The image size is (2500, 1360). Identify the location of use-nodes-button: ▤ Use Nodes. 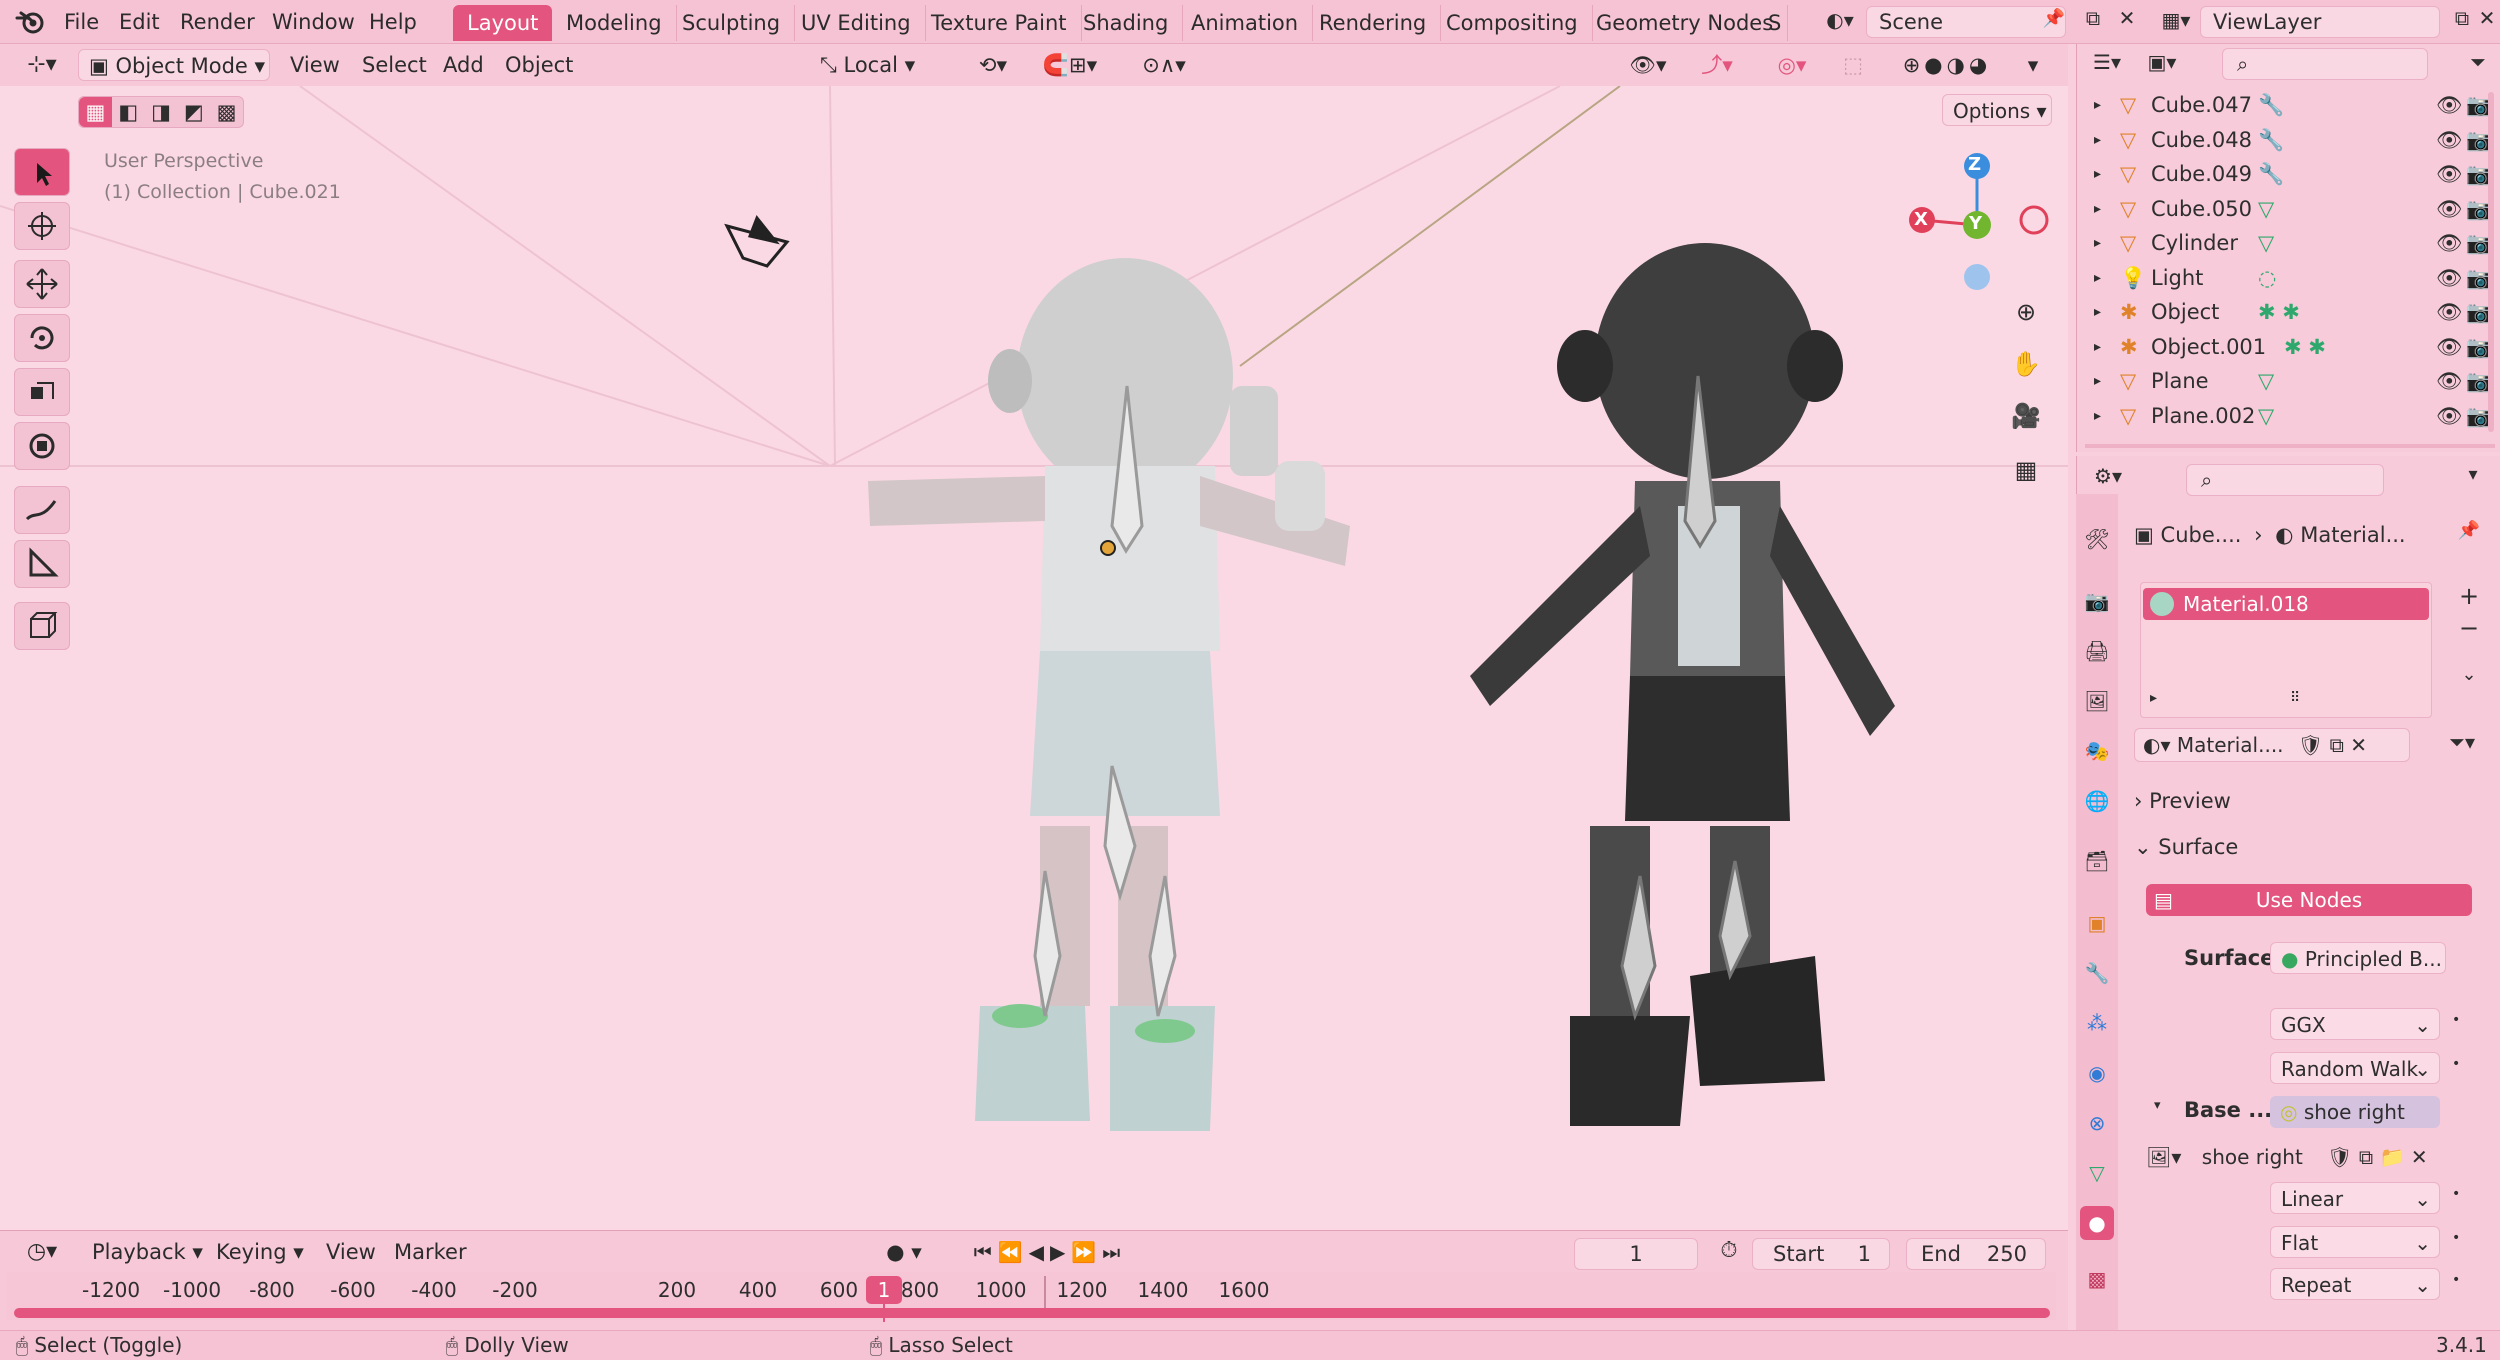
(2309, 900).